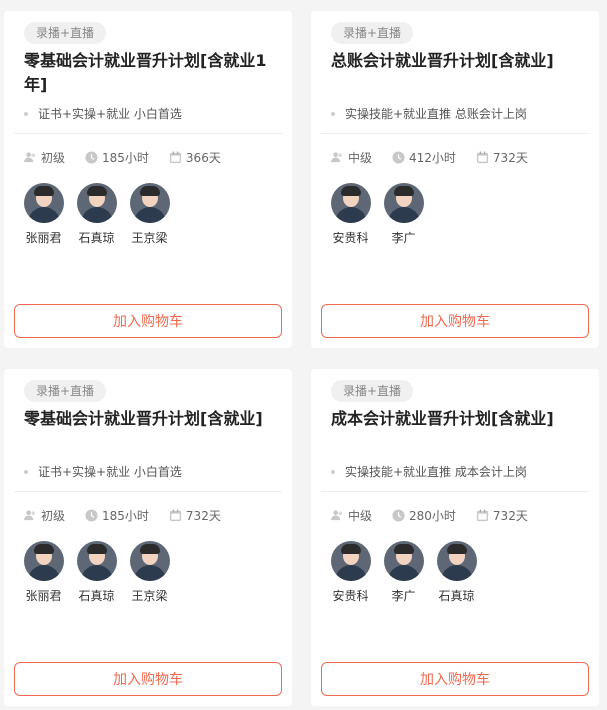  I want to click on course-meta: 初级 185小时 366天, so click(122, 157).